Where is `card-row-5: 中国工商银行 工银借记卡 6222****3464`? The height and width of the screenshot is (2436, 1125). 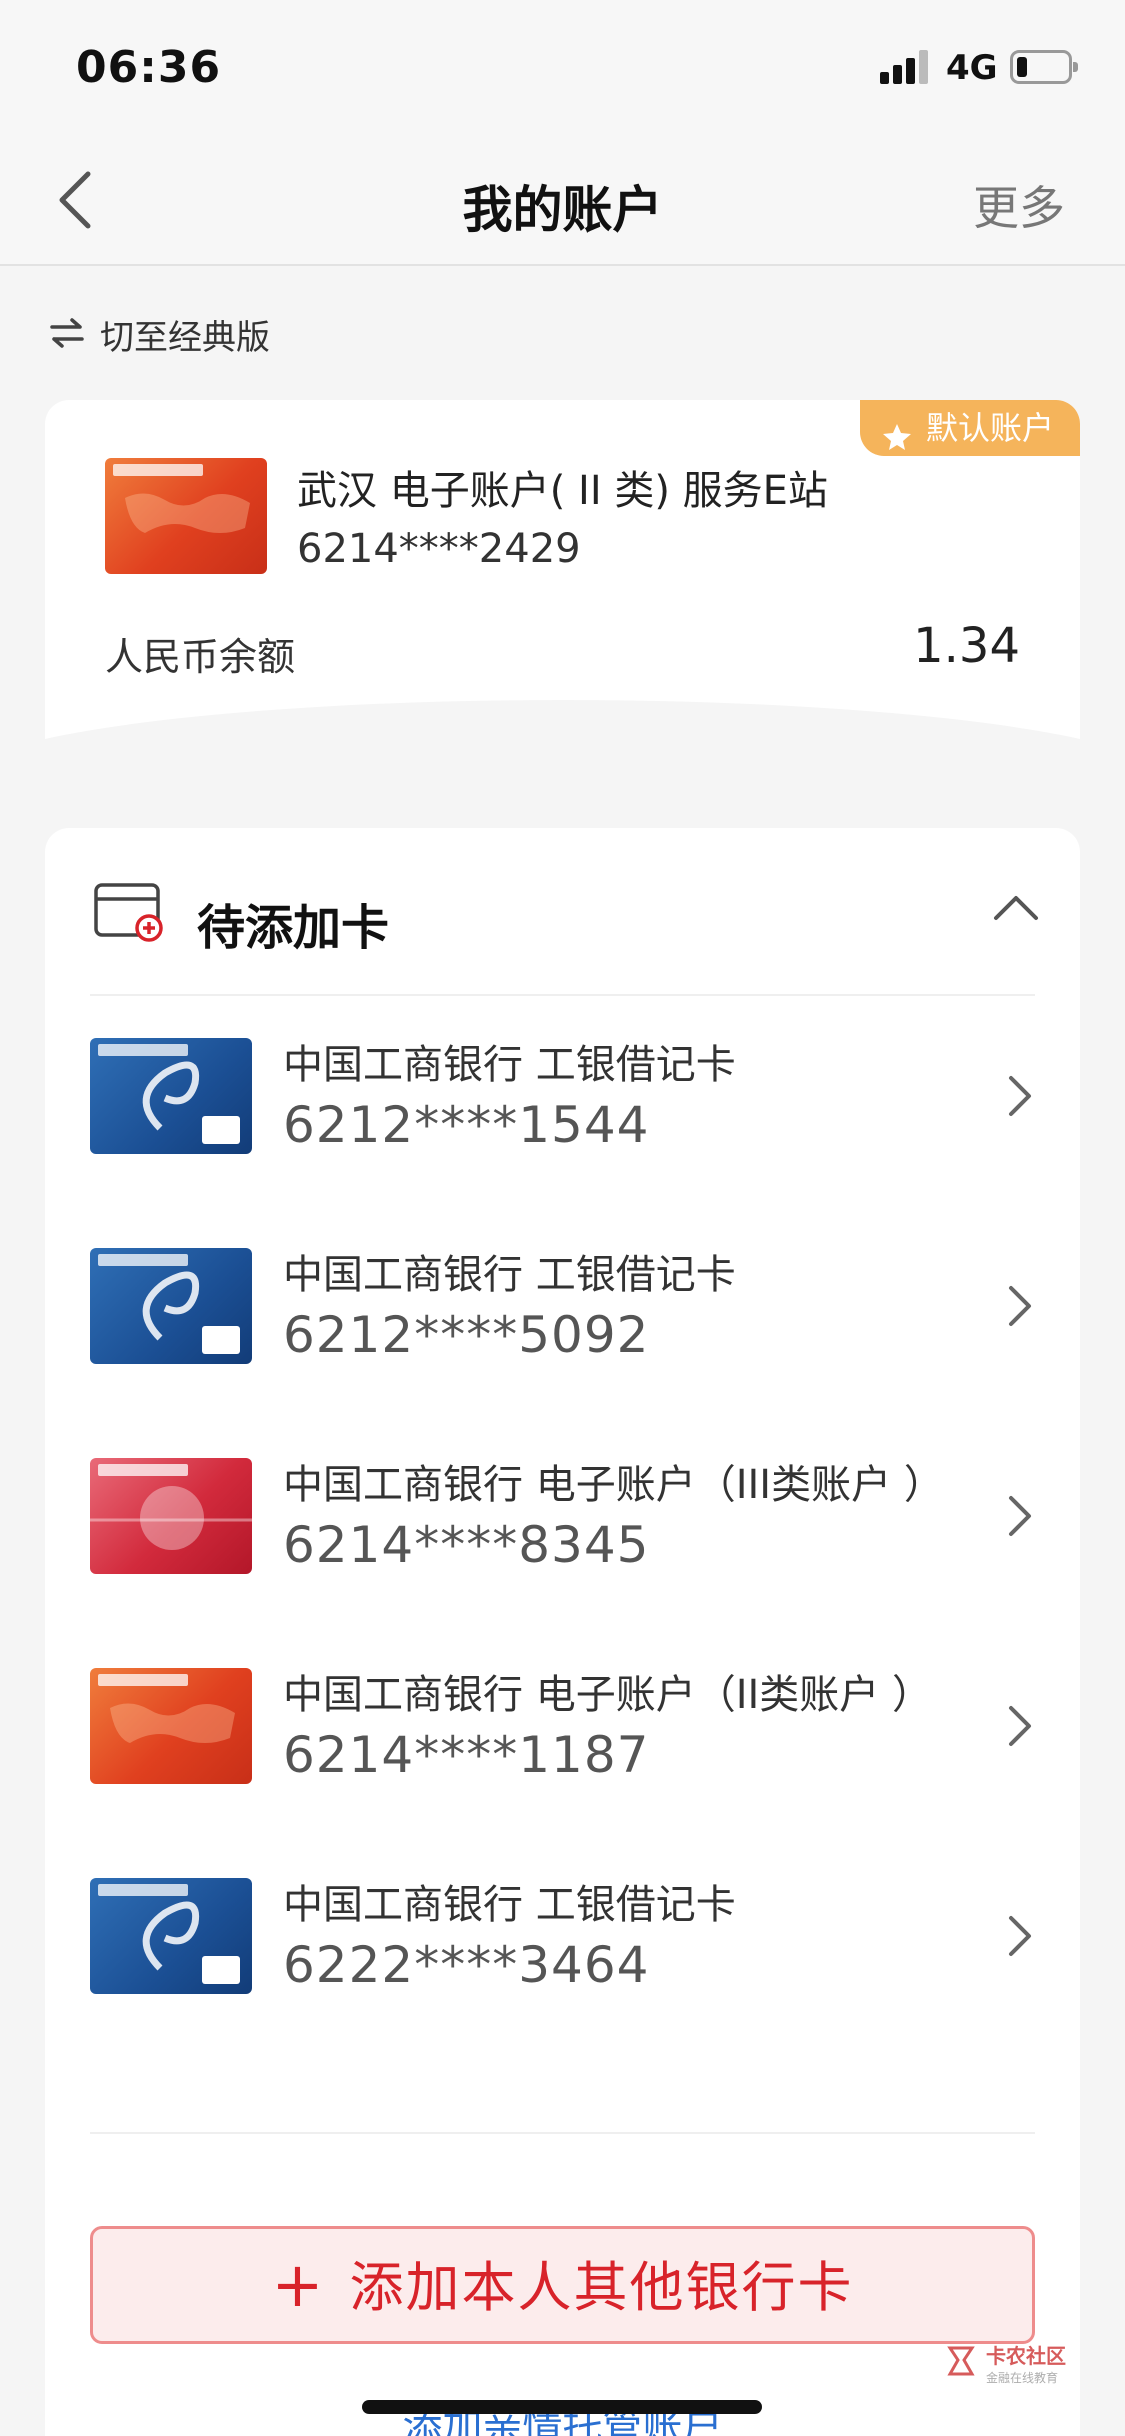 card-row-5: 中国工商银行 工银借记卡 6222****3464 is located at coordinates (562, 1983).